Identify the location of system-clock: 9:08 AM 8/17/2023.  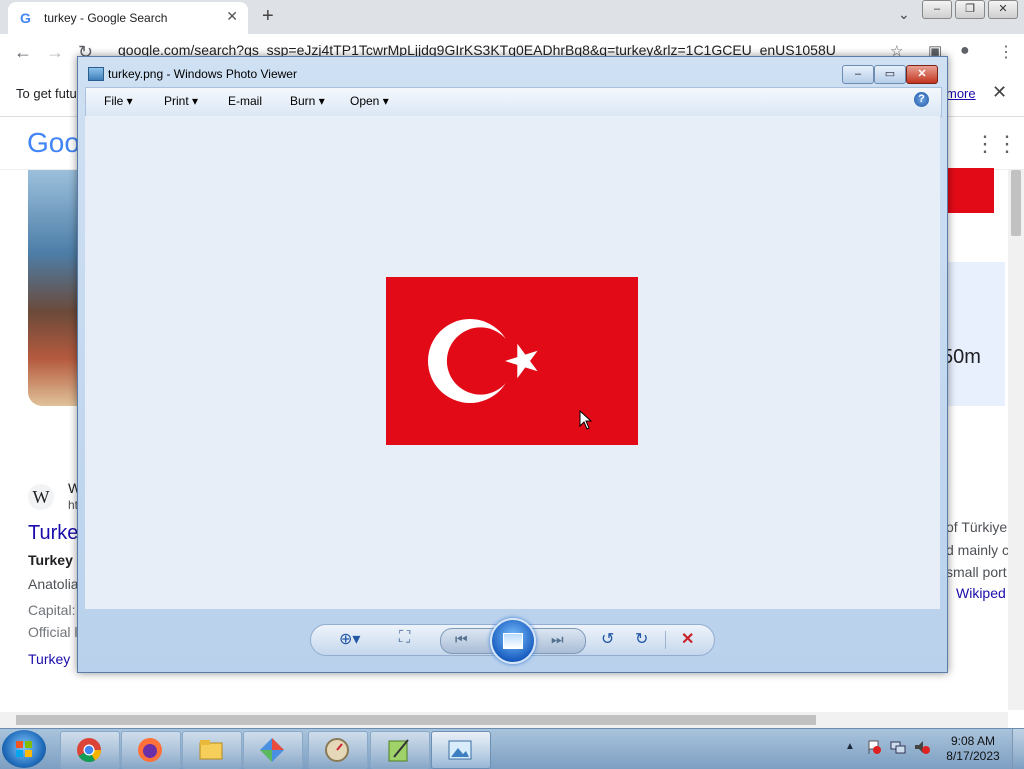
(973, 749).